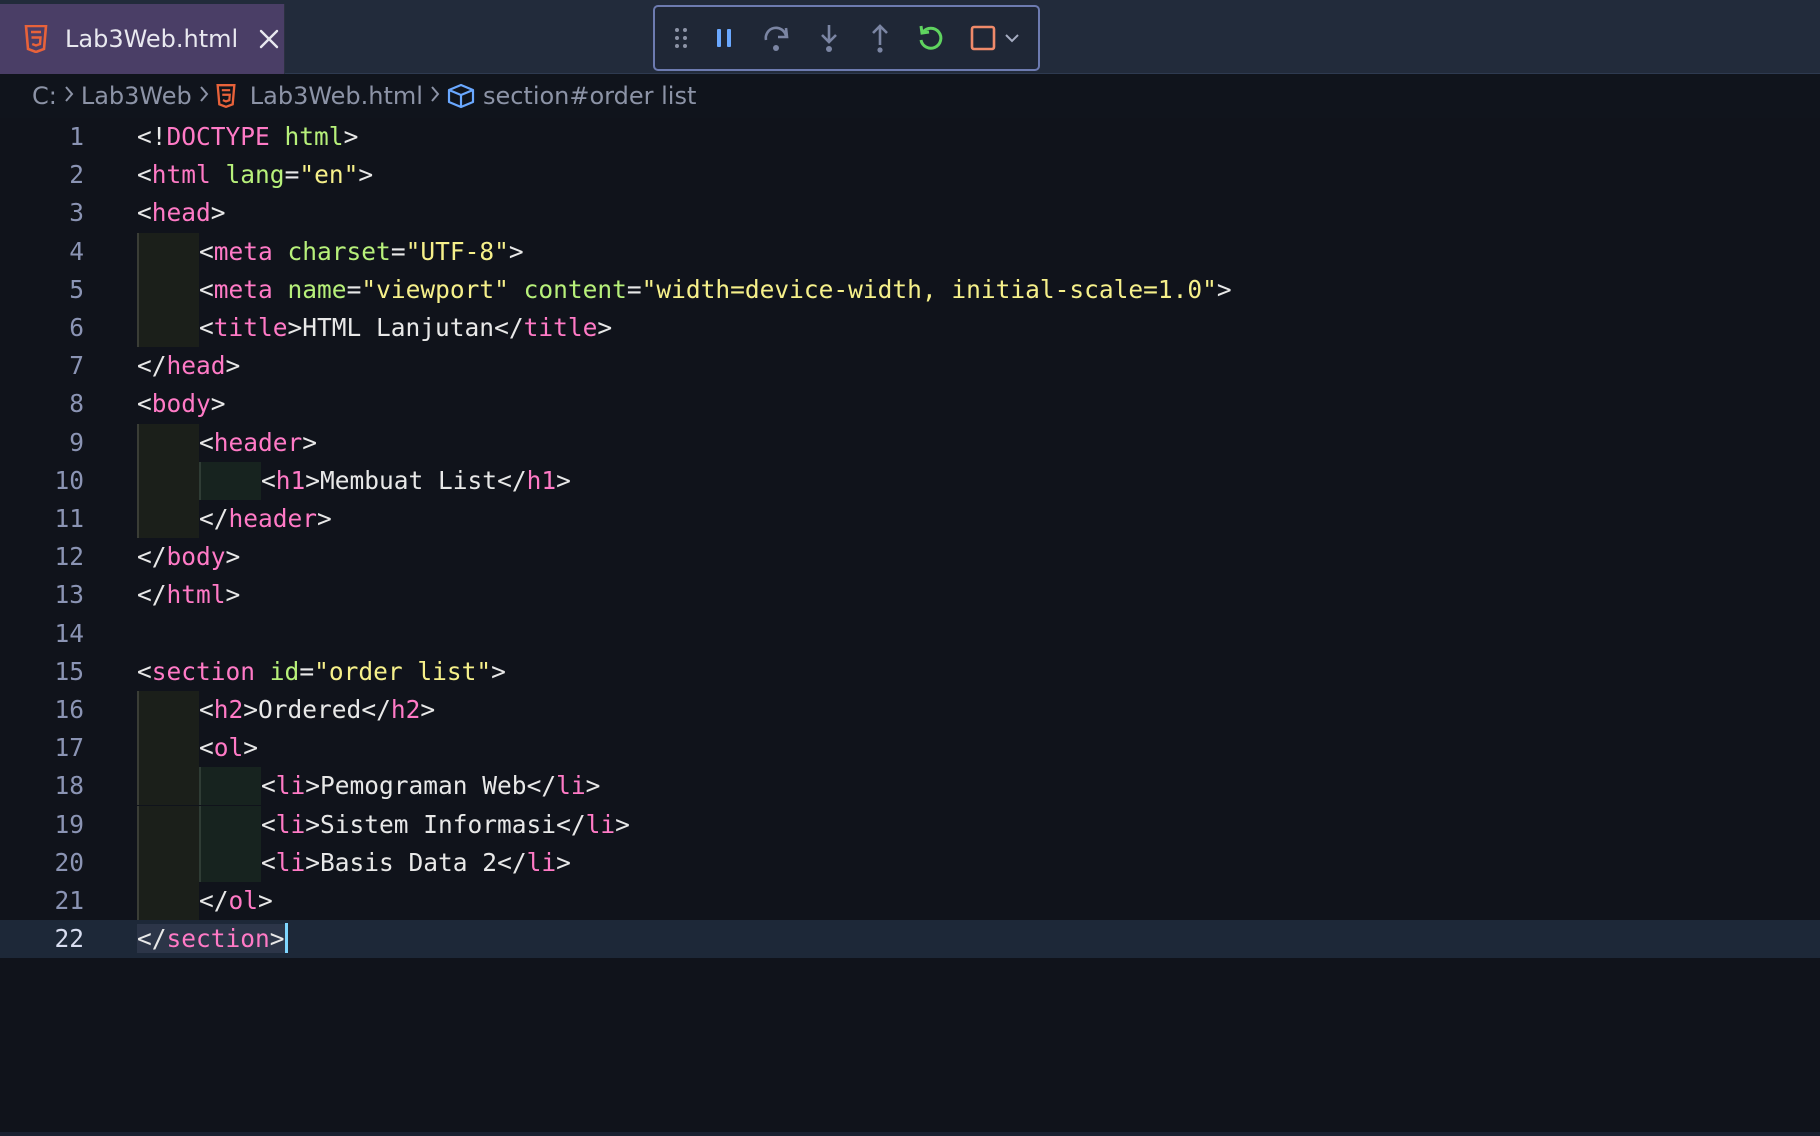 The height and width of the screenshot is (1136, 1820). I want to click on breadcrumb-drive-label: C:, so click(44, 96).